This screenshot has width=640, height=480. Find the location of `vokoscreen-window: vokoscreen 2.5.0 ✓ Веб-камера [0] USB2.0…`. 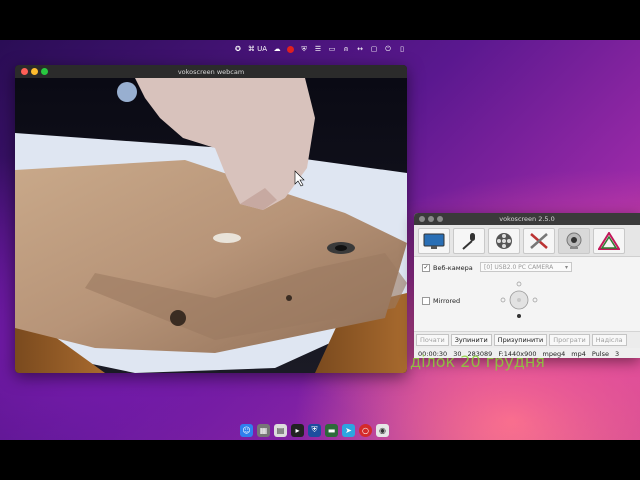

vokoscreen-window: vokoscreen 2.5.0 ✓ Веб-камера [0] USB2.0… is located at coordinates (527, 285).